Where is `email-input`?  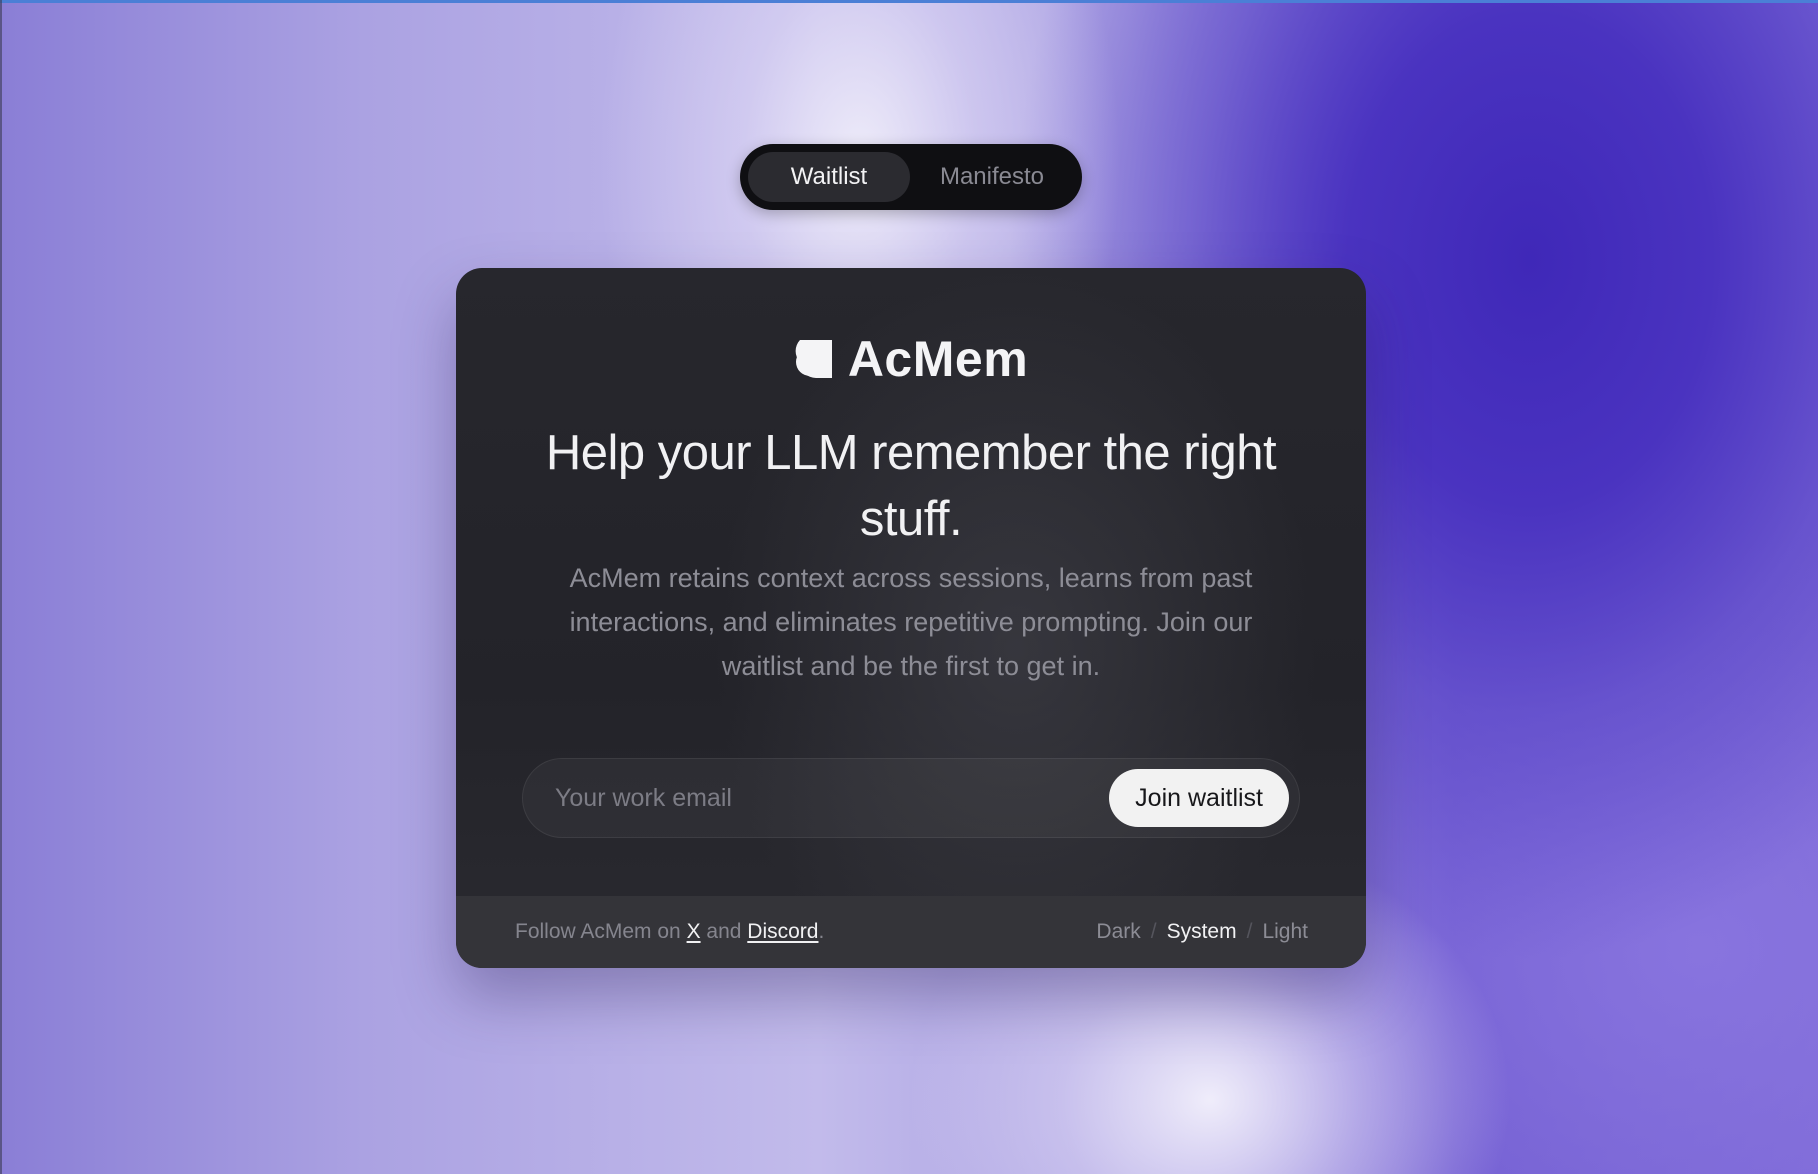 email-input is located at coordinates (831, 798).